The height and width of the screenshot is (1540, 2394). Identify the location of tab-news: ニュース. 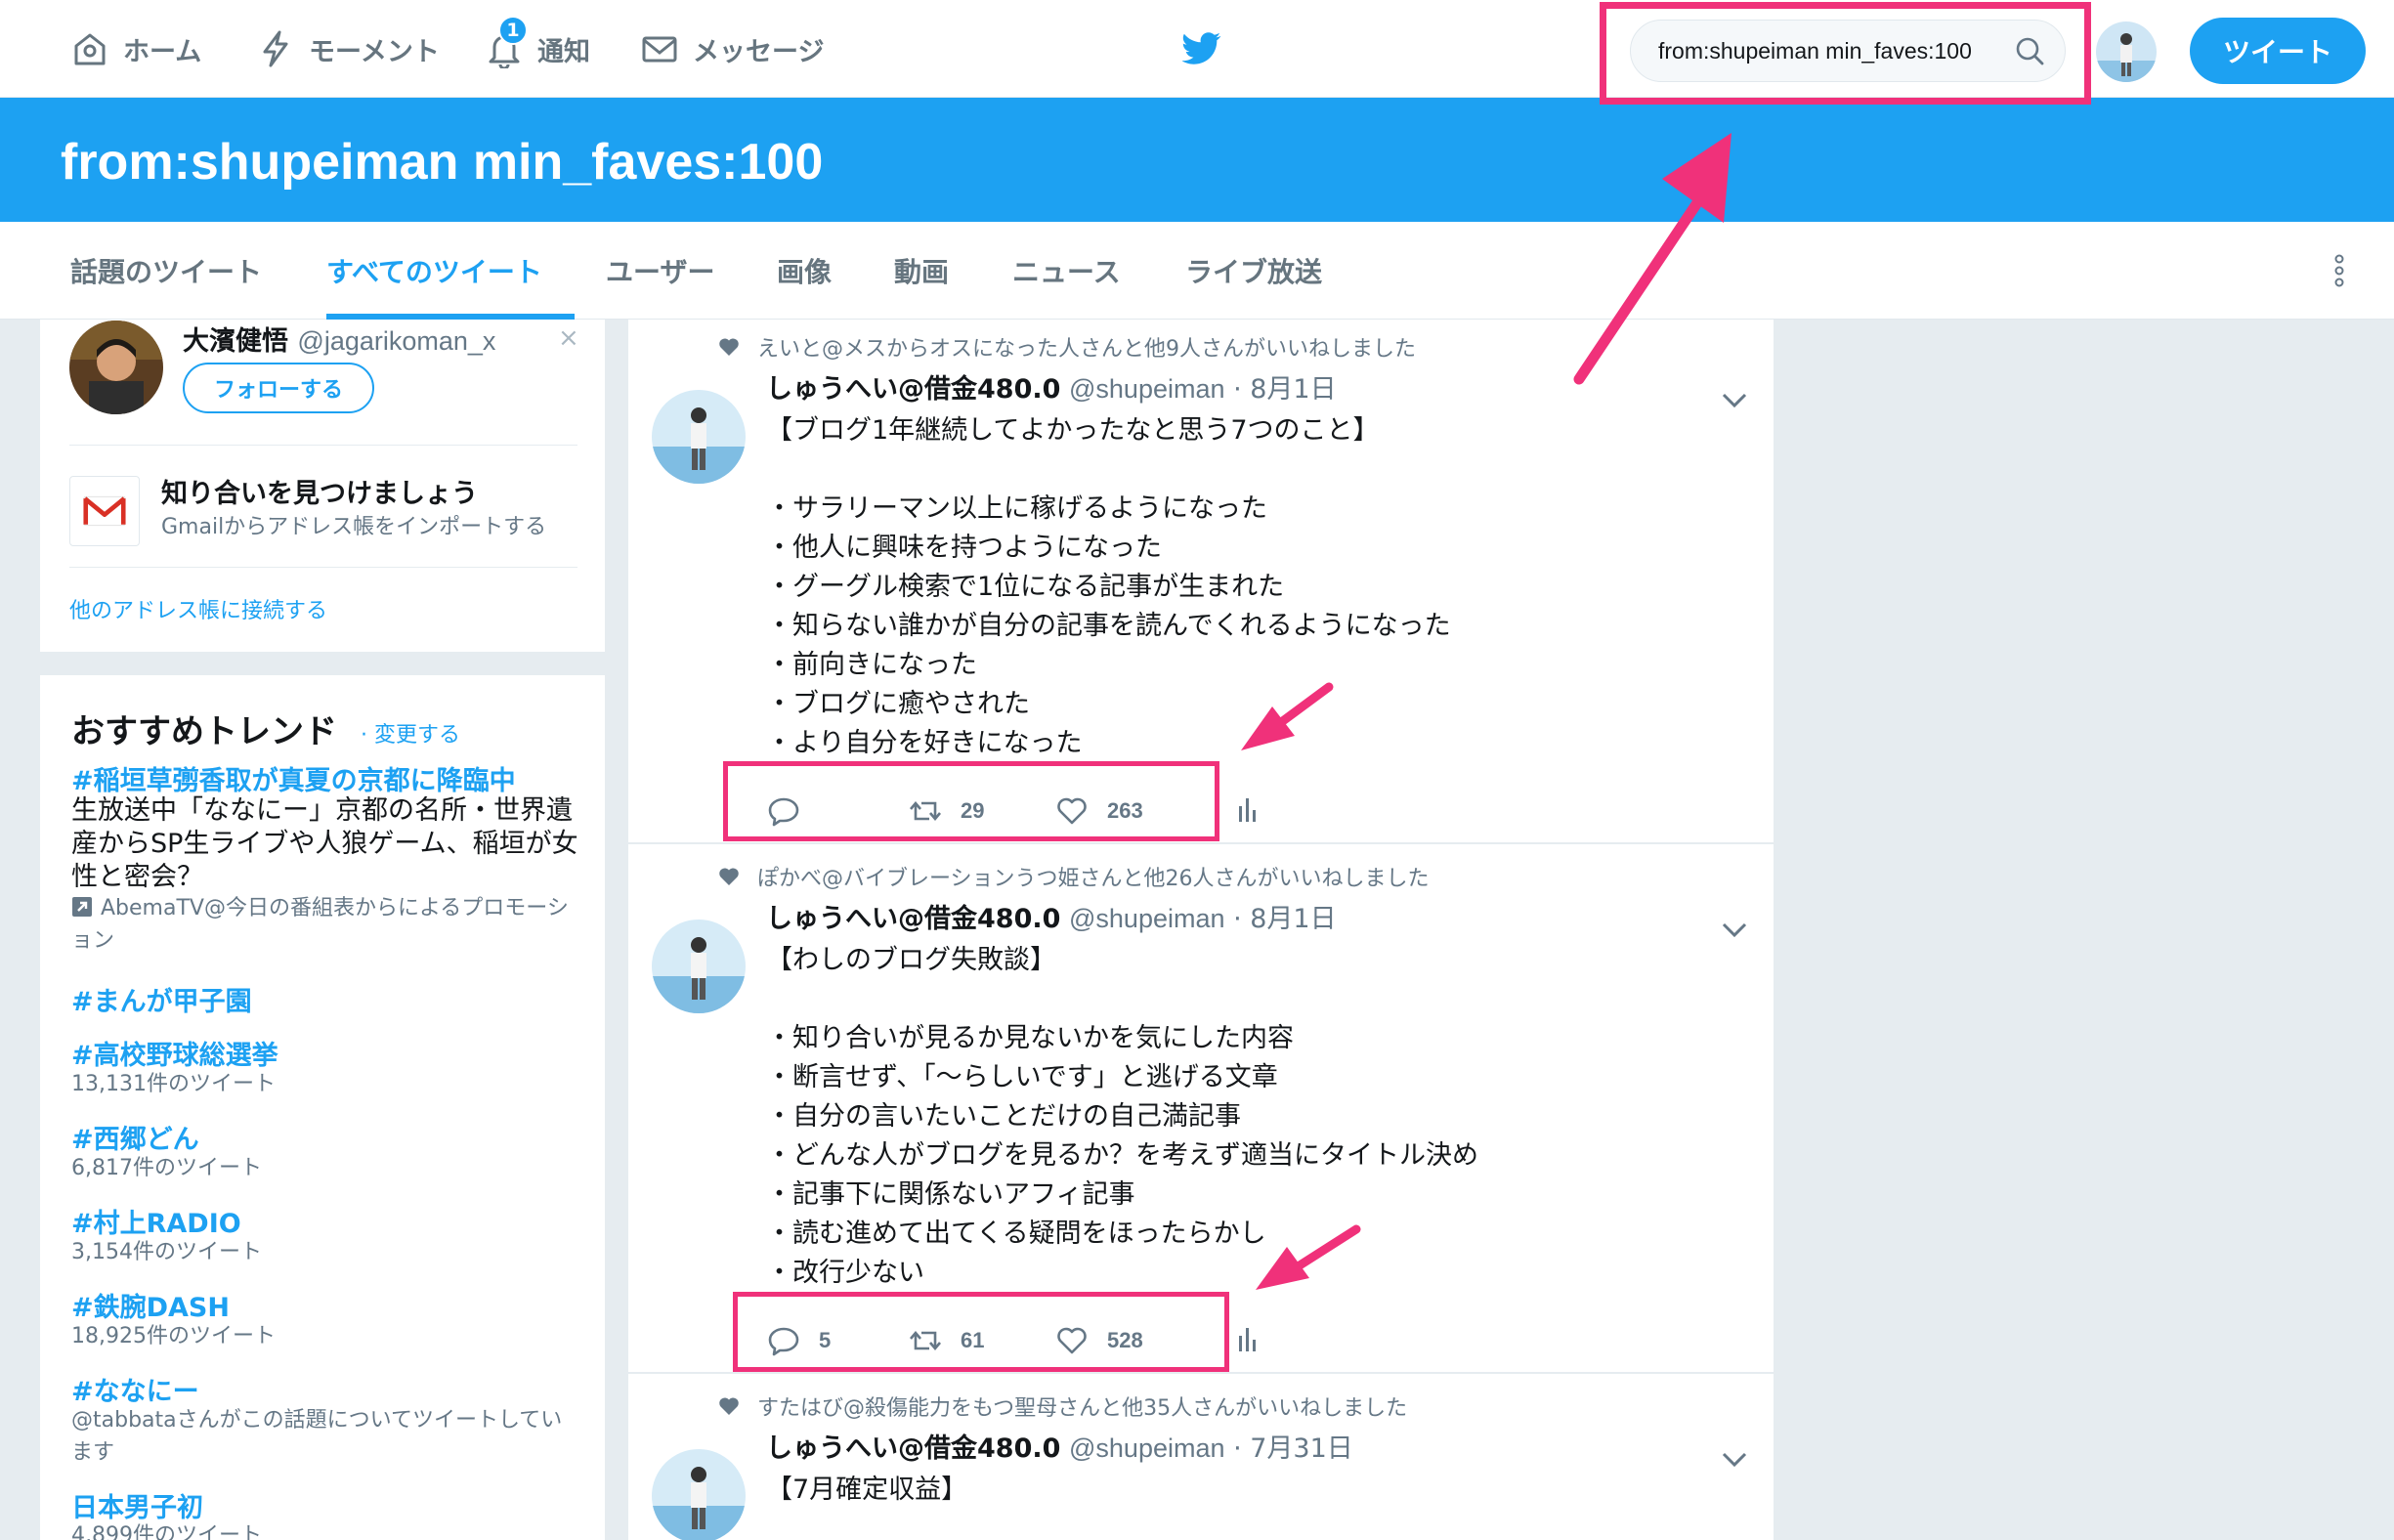
(1066, 271).